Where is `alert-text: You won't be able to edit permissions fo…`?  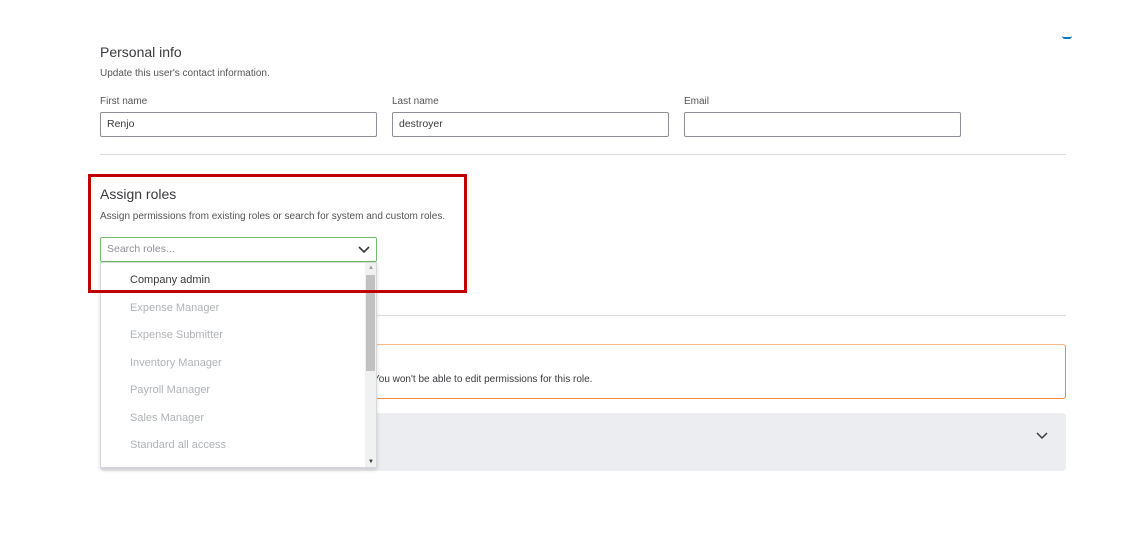 alert-text: You won't be able to edit permissions fo… is located at coordinates (483, 379).